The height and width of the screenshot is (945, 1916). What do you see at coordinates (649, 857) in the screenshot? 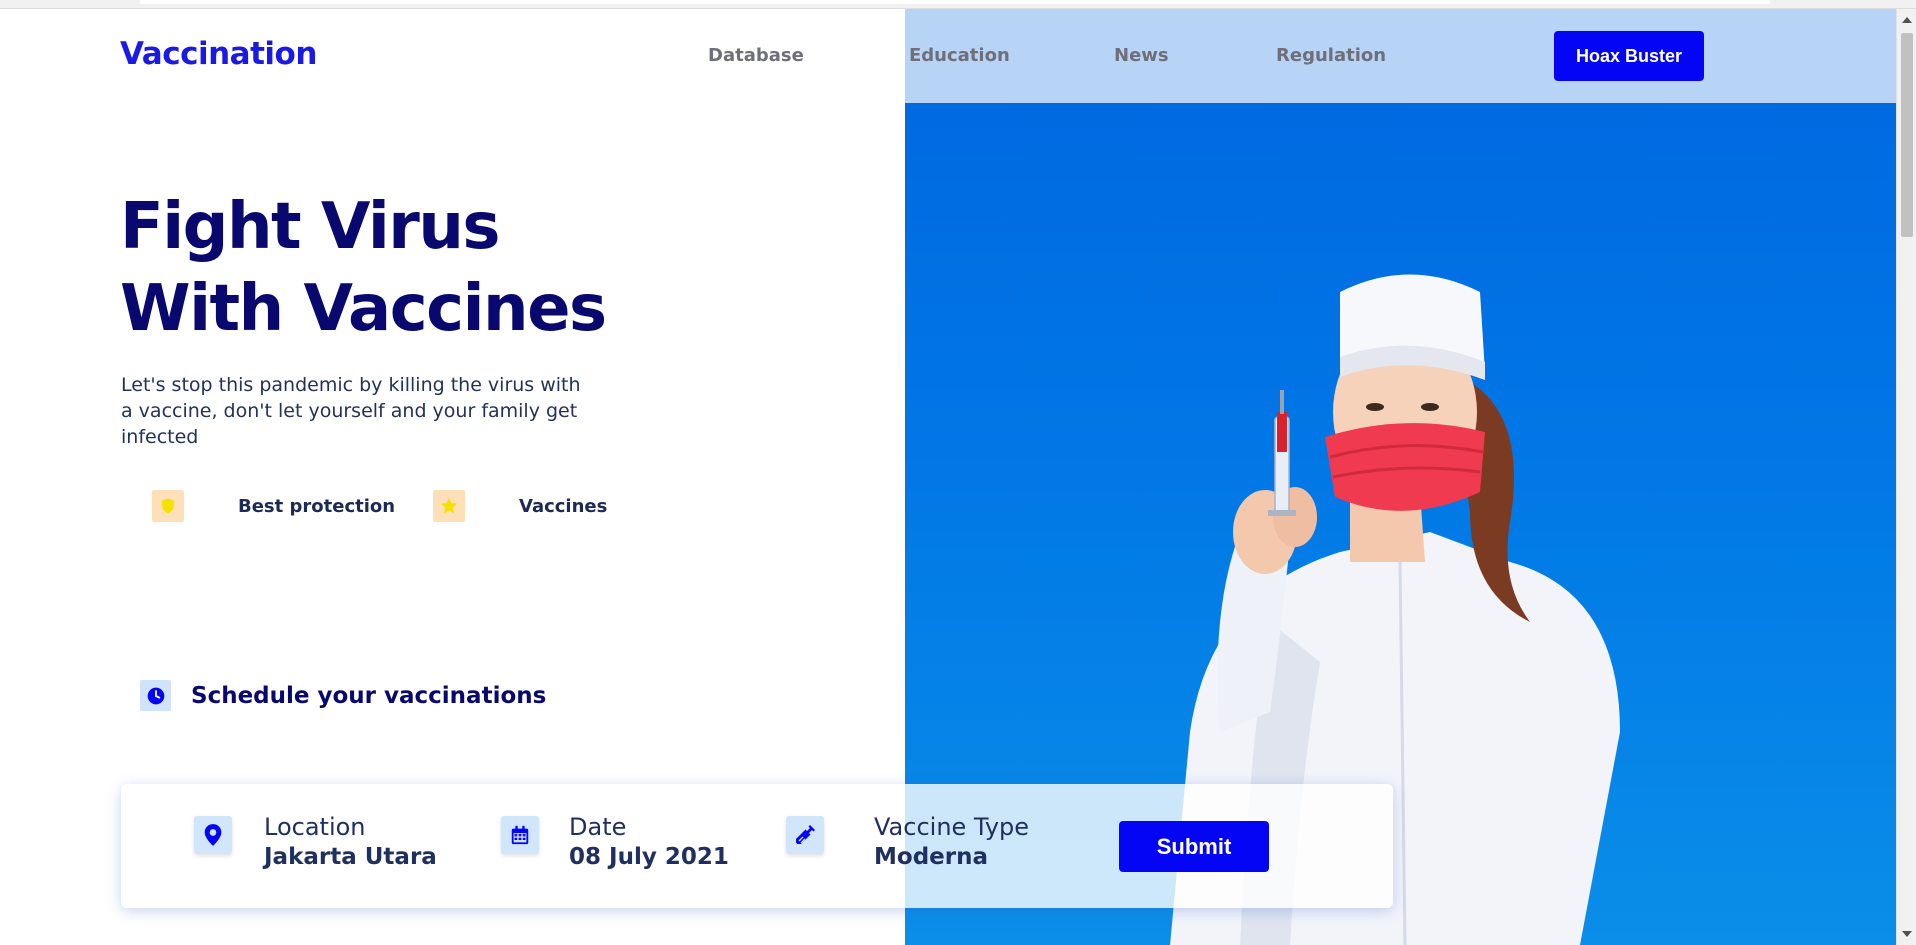
I see `date-value: 08 July 2021` at bounding box center [649, 857].